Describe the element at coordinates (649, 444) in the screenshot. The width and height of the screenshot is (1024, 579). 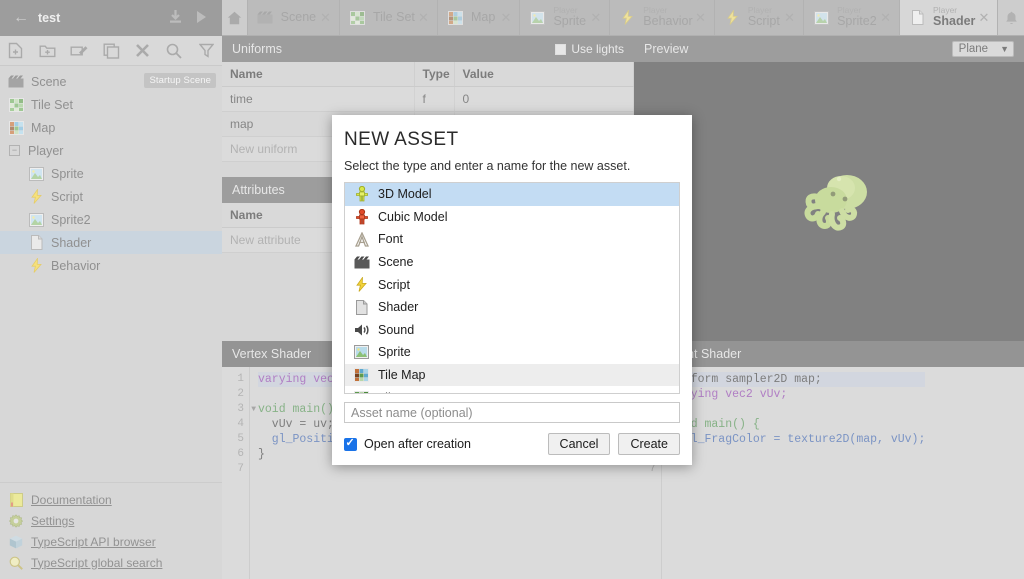
I see `create-button: Create` at that location.